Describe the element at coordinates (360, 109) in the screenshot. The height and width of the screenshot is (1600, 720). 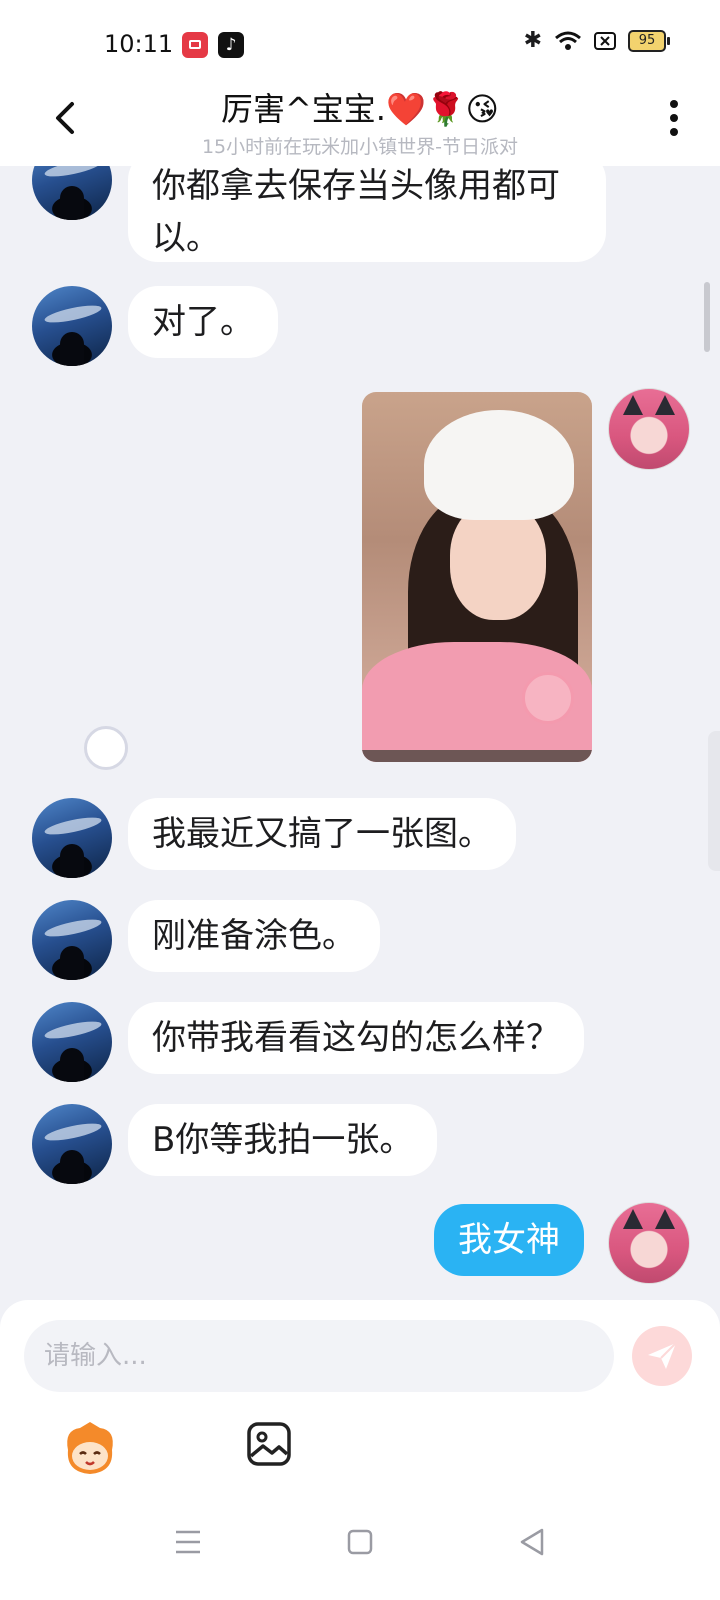
I see `chat-title: 厉害^宝宝.❤️🌹😘` at that location.